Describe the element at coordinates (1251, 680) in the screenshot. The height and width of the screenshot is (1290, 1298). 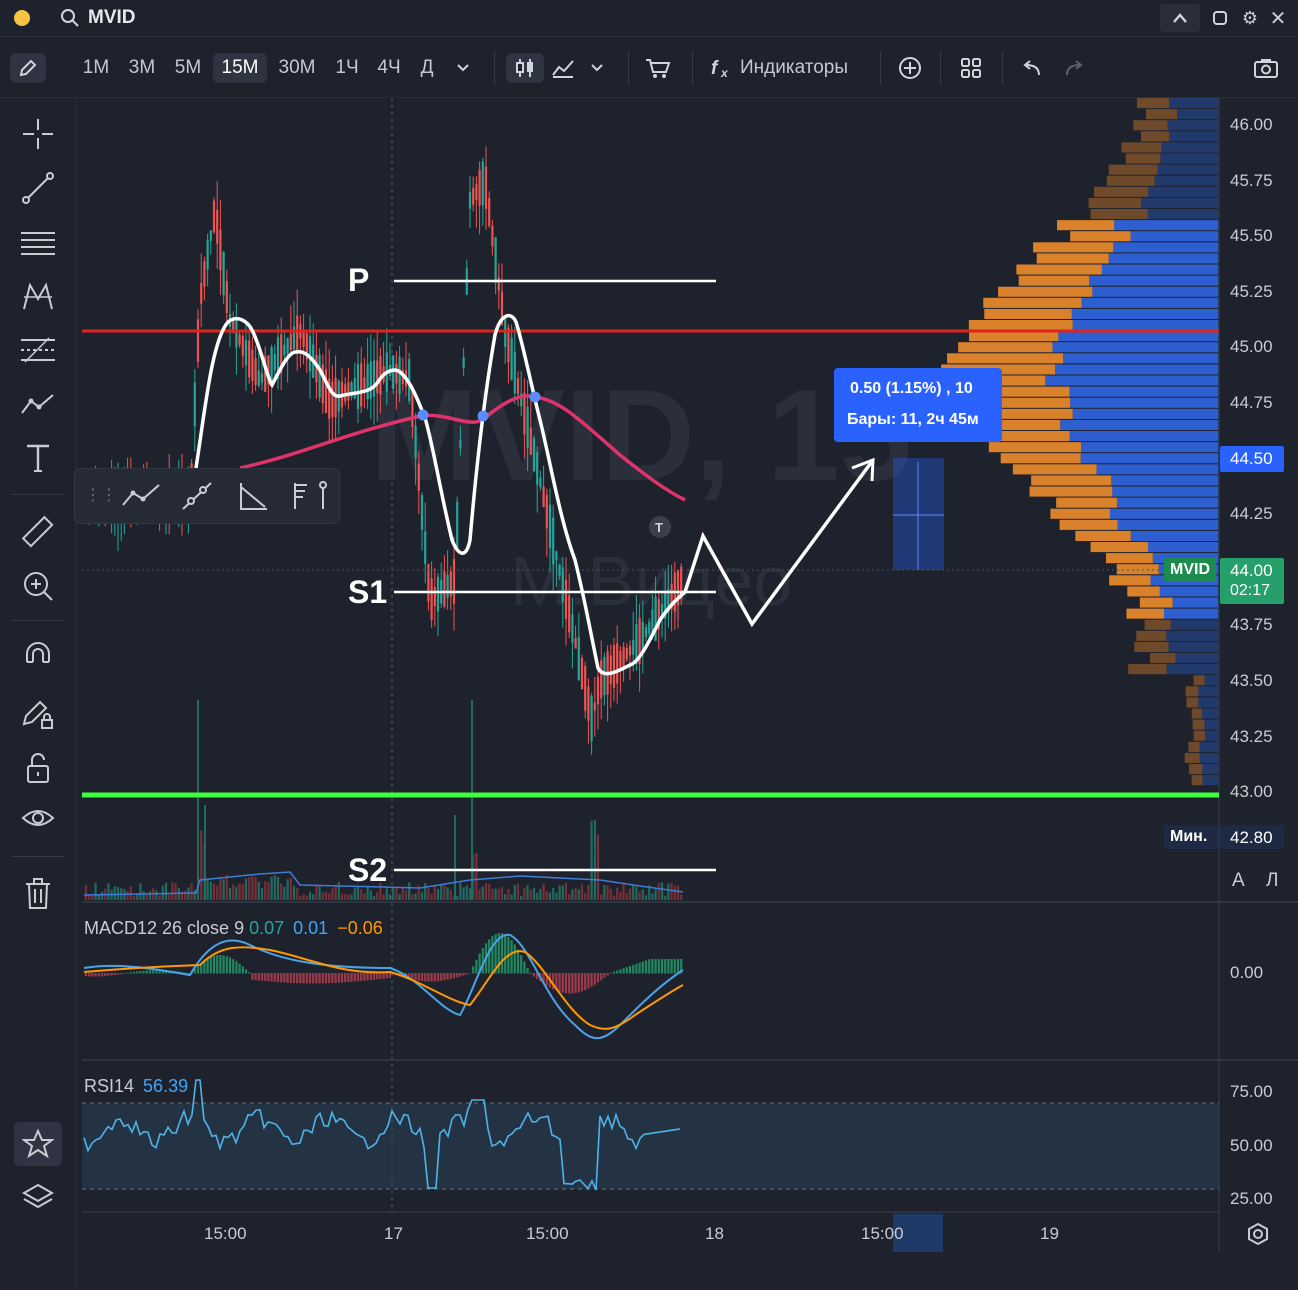
I see `price-label: 43.50` at that location.